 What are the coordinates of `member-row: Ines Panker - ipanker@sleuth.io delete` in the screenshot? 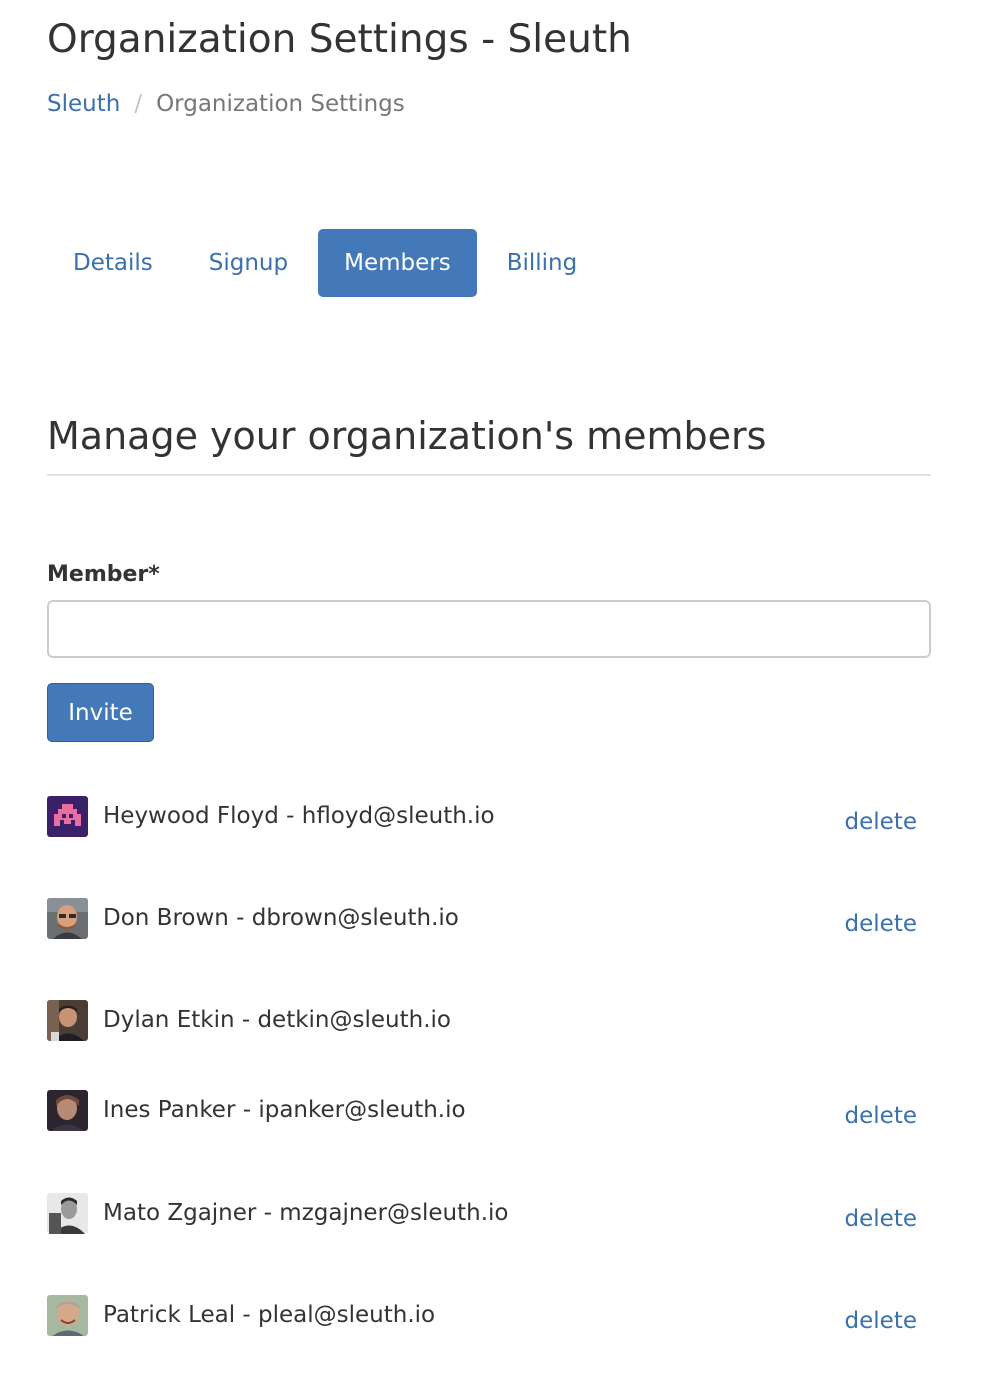 It's located at (489, 1111).